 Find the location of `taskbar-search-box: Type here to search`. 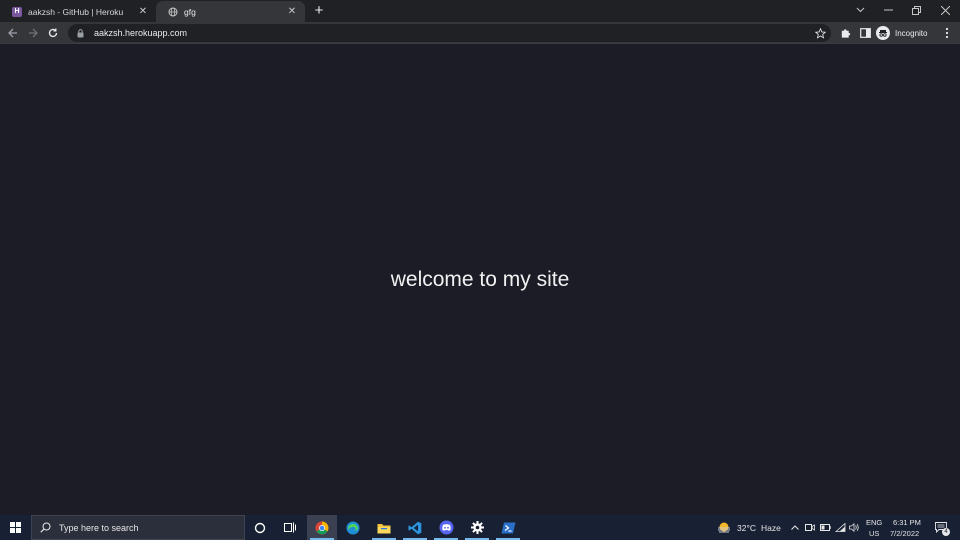

taskbar-search-box: Type here to search is located at coordinates (138, 527).